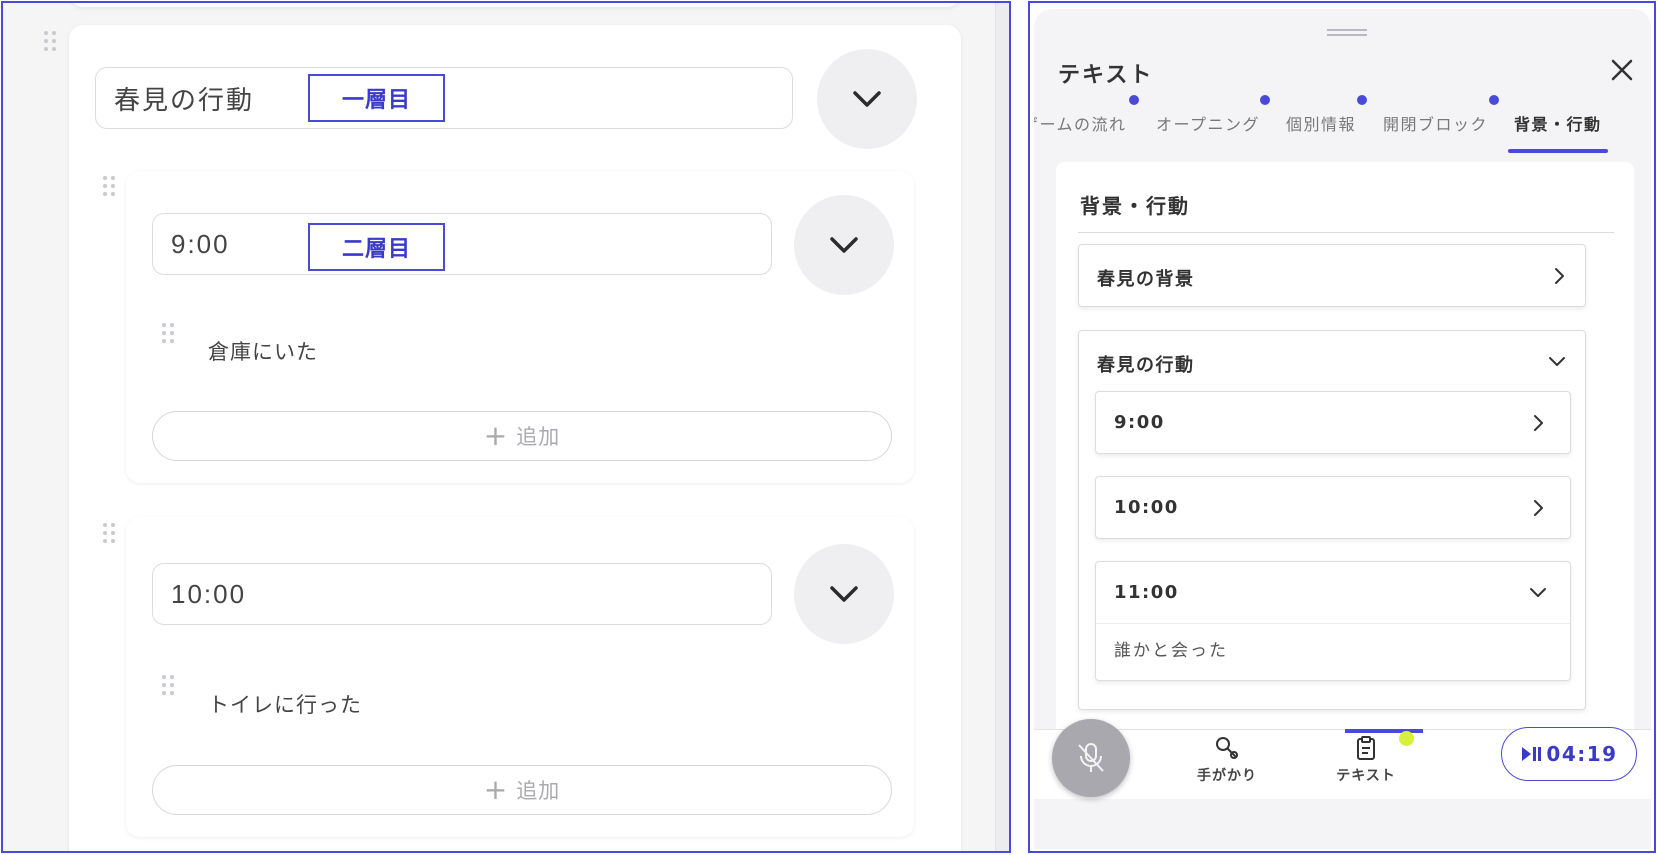  Describe the element at coordinates (1366, 776) in the screenshot. I see `nav-label: テキスト` at that location.